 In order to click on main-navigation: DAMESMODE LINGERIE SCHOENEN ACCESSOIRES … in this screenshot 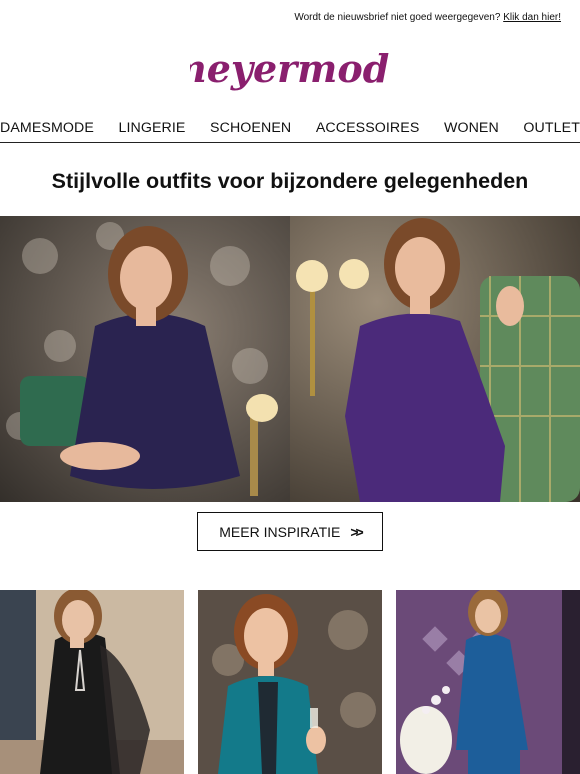, I will do `click(290, 128)`.